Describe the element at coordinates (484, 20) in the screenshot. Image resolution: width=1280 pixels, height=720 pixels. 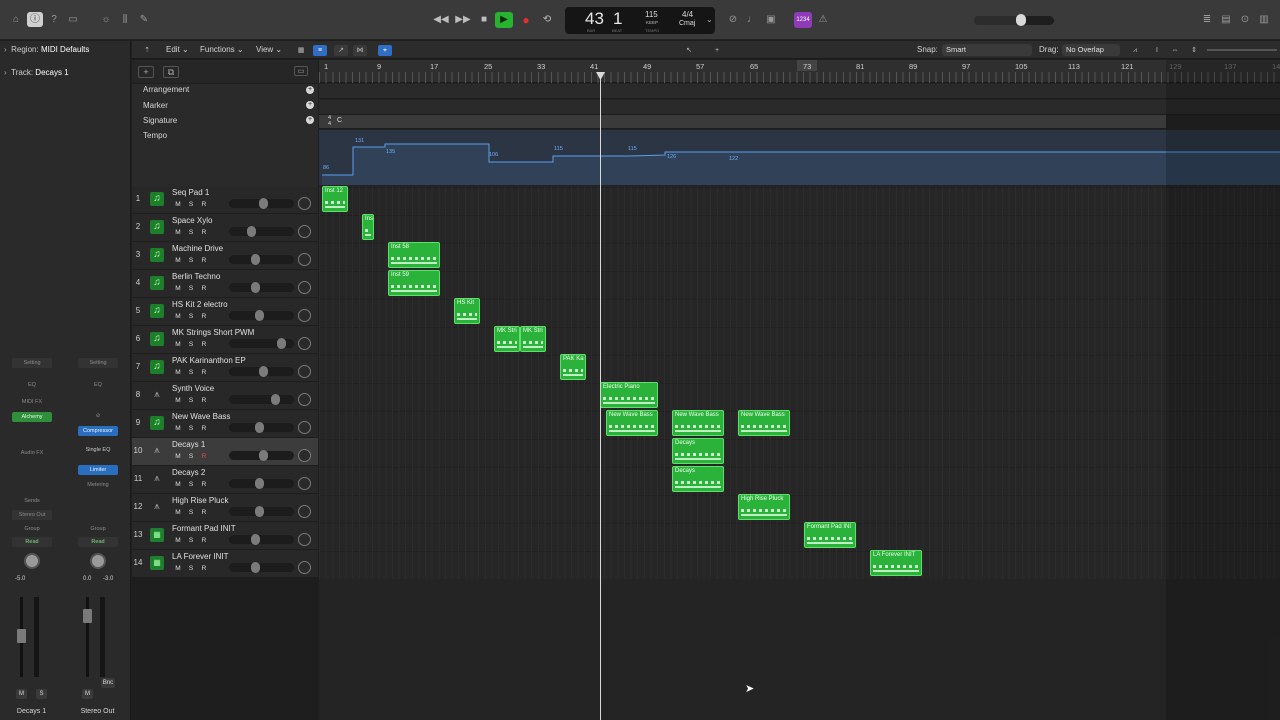
I see `stop-icon: ■` at that location.